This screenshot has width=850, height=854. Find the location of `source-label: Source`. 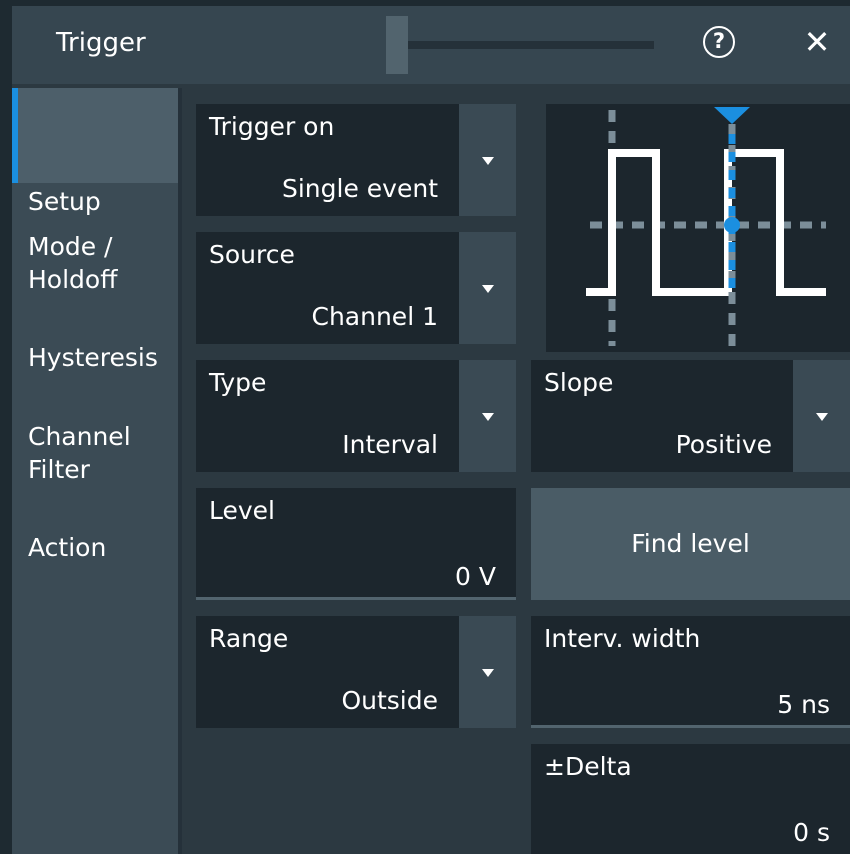

source-label: Source is located at coordinates (252, 254).